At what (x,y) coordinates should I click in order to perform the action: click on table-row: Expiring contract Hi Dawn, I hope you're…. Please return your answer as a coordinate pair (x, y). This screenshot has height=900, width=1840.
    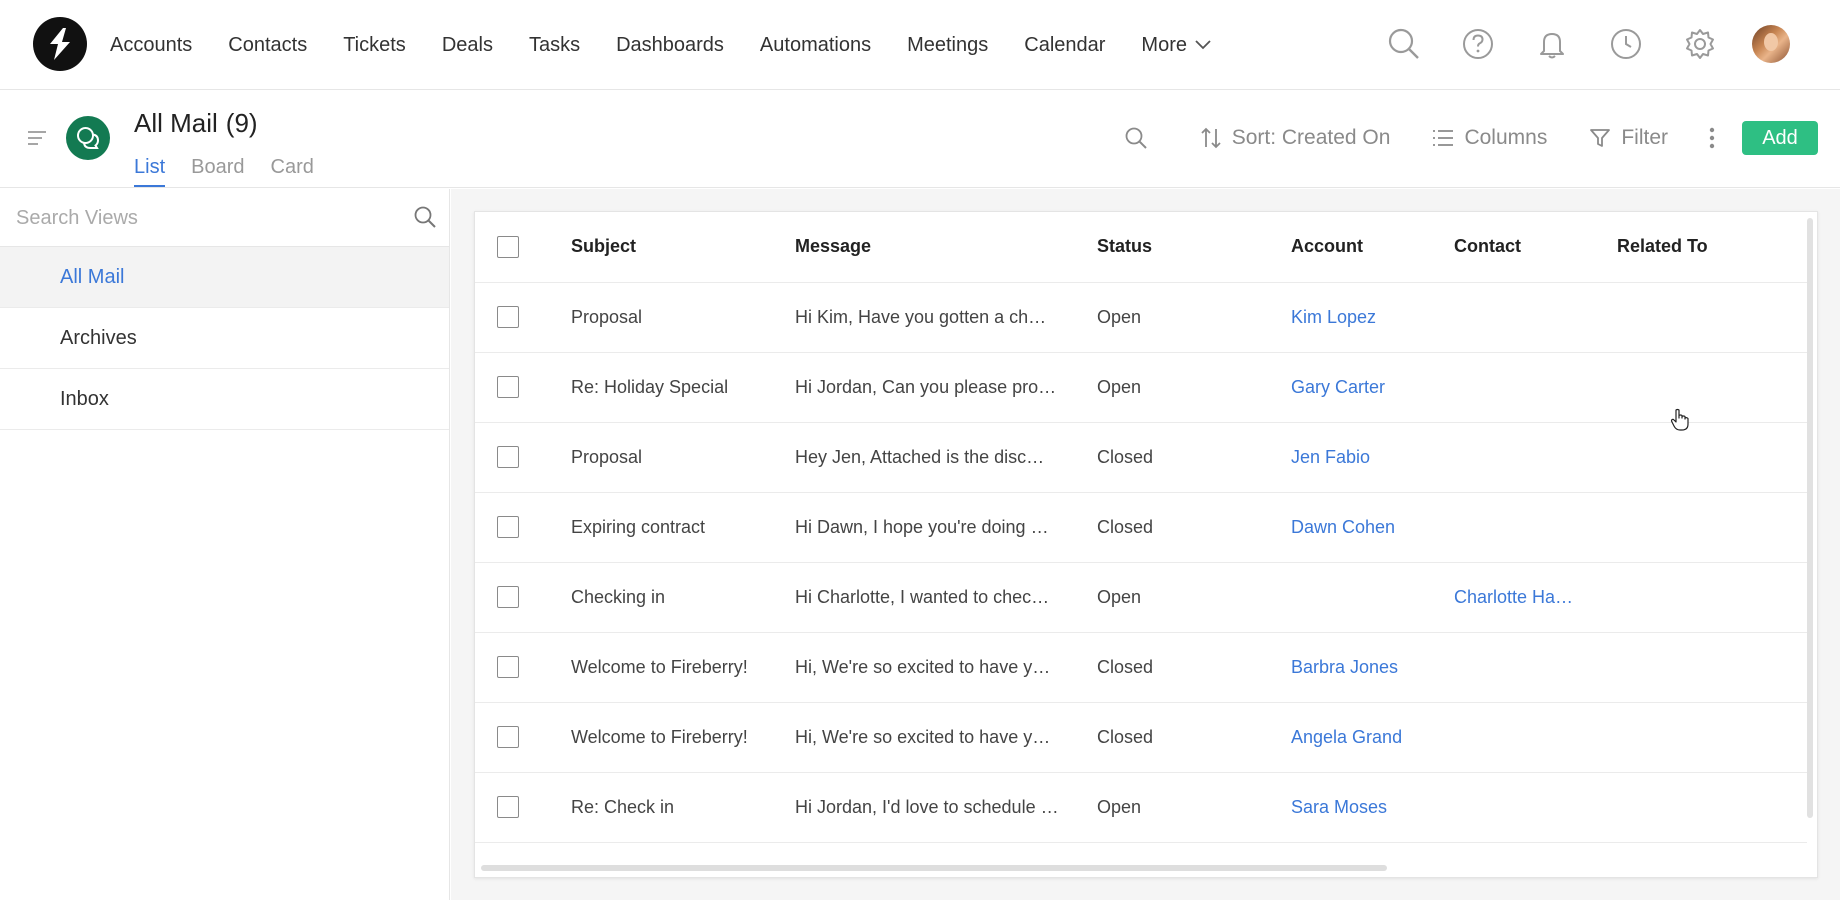
    Looking at the image, I should click on (1141, 527).